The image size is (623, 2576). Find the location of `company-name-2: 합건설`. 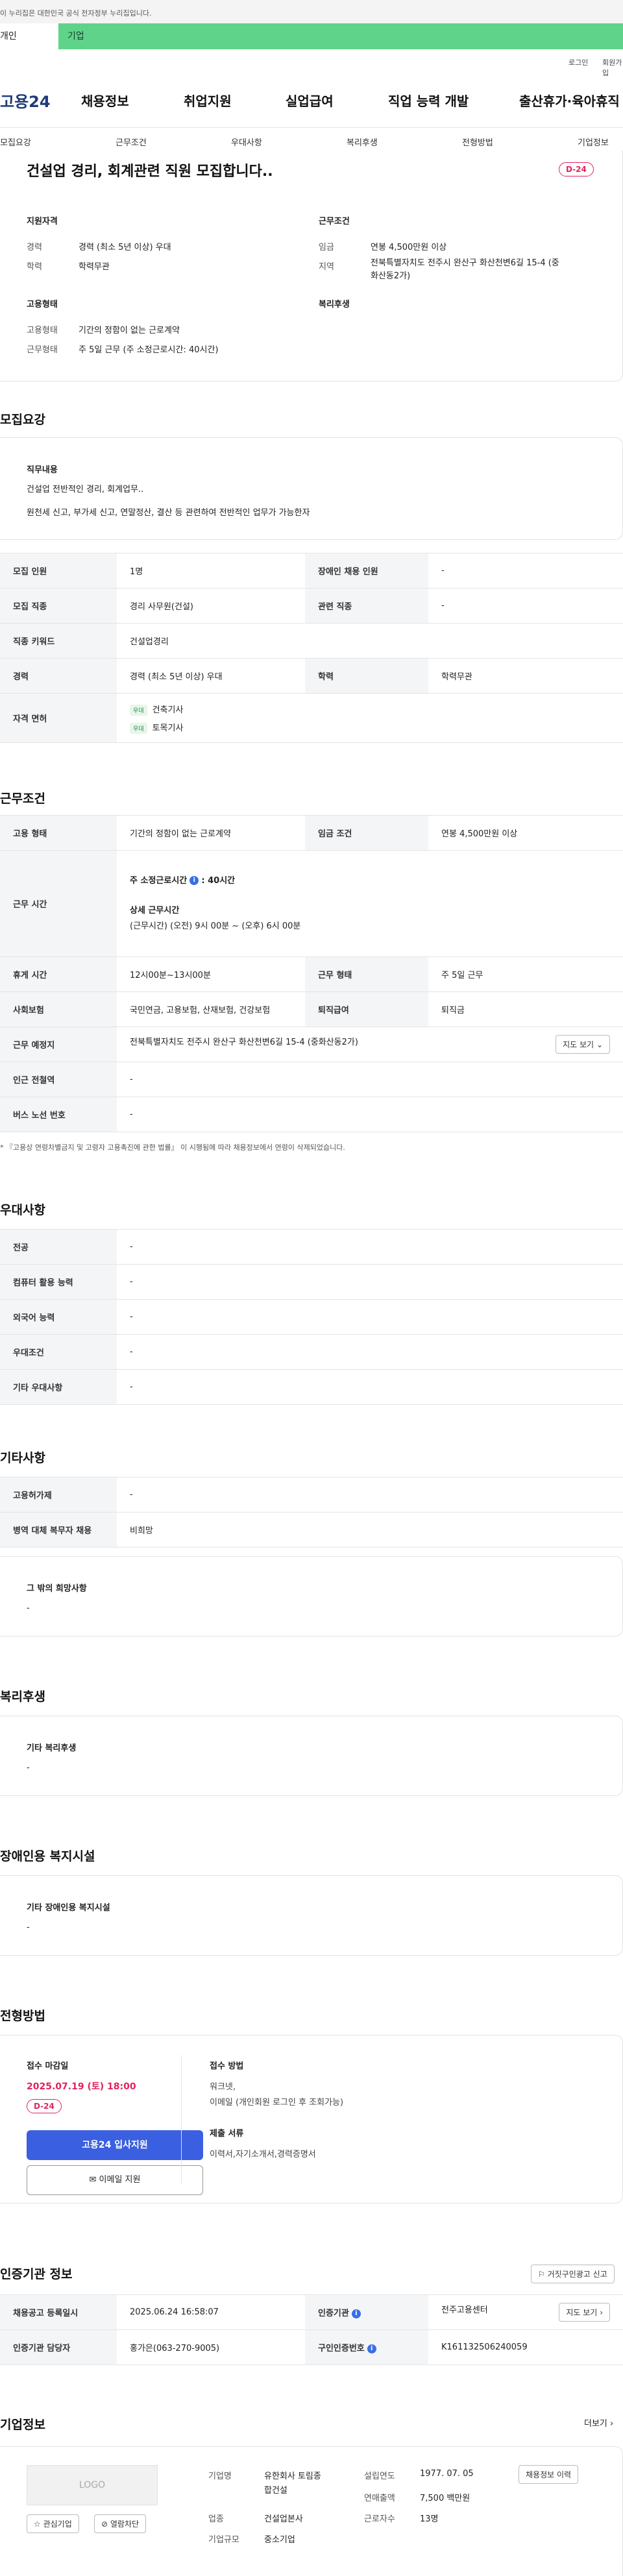

company-name-2: 합건설 is located at coordinates (275, 2491).